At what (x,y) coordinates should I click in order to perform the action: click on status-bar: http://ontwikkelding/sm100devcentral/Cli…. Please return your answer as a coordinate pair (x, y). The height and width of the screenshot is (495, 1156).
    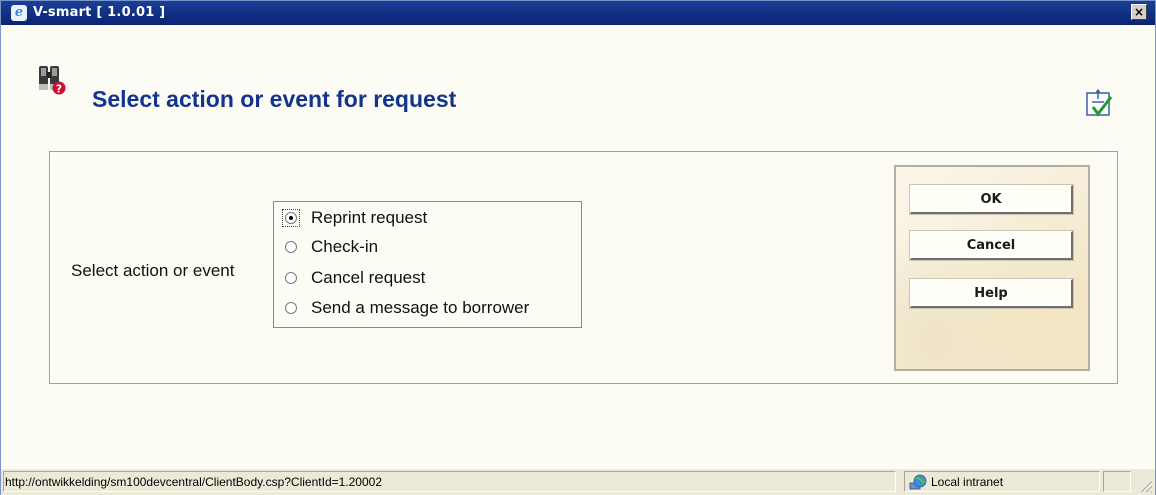
    Looking at the image, I should click on (578, 481).